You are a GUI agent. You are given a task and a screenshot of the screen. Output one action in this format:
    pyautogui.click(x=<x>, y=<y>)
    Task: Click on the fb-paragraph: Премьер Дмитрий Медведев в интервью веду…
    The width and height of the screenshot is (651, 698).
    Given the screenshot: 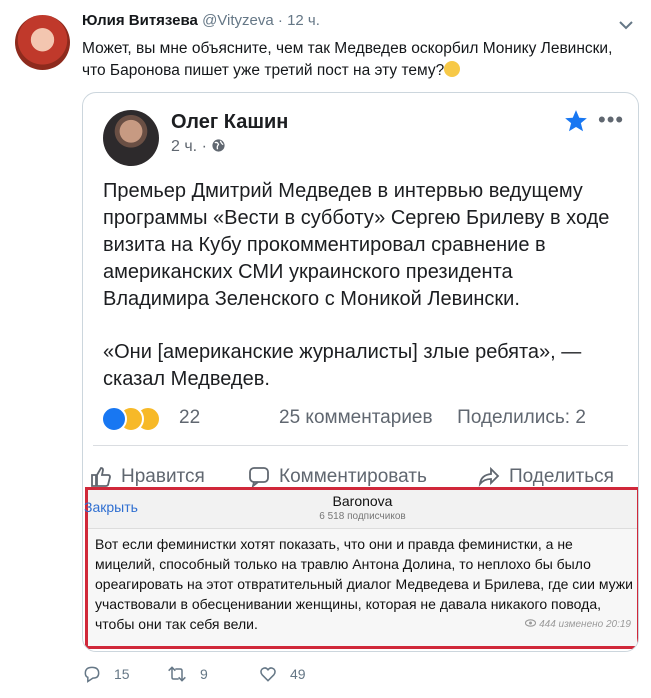 What is the action you would take?
    pyautogui.click(x=356, y=245)
    